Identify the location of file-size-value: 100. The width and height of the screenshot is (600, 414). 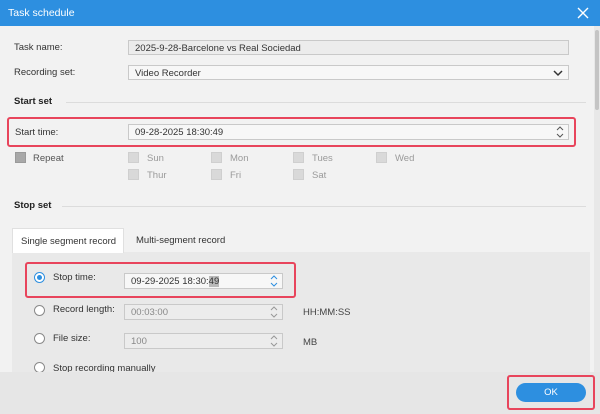
(139, 341).